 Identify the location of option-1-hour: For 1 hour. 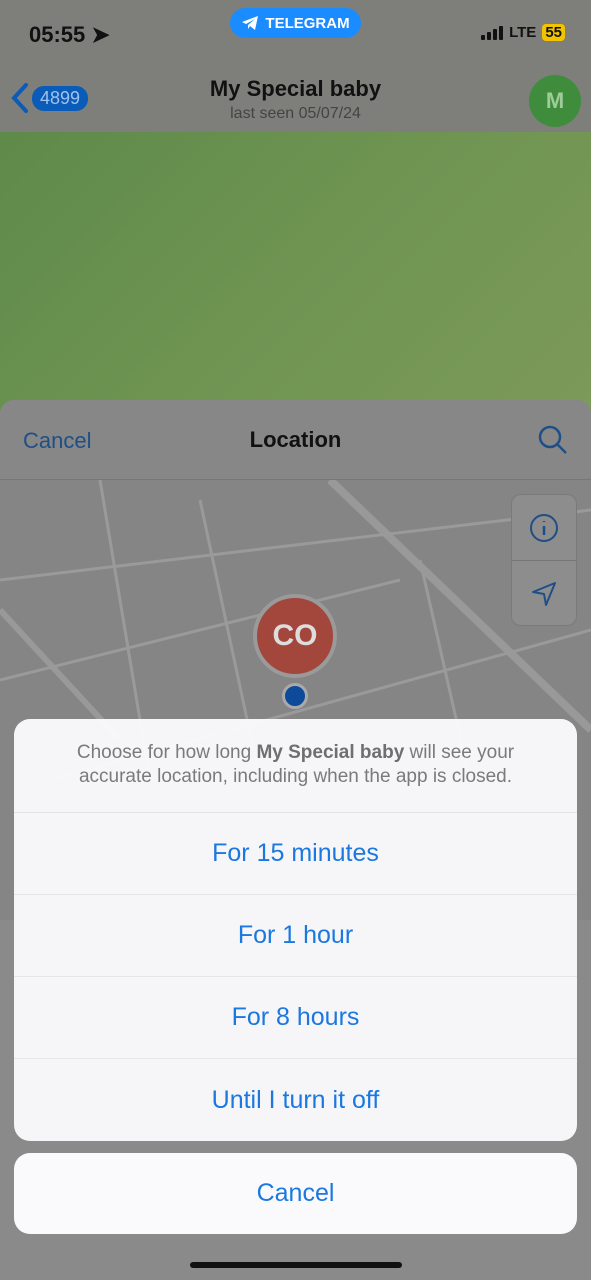
(295, 936).